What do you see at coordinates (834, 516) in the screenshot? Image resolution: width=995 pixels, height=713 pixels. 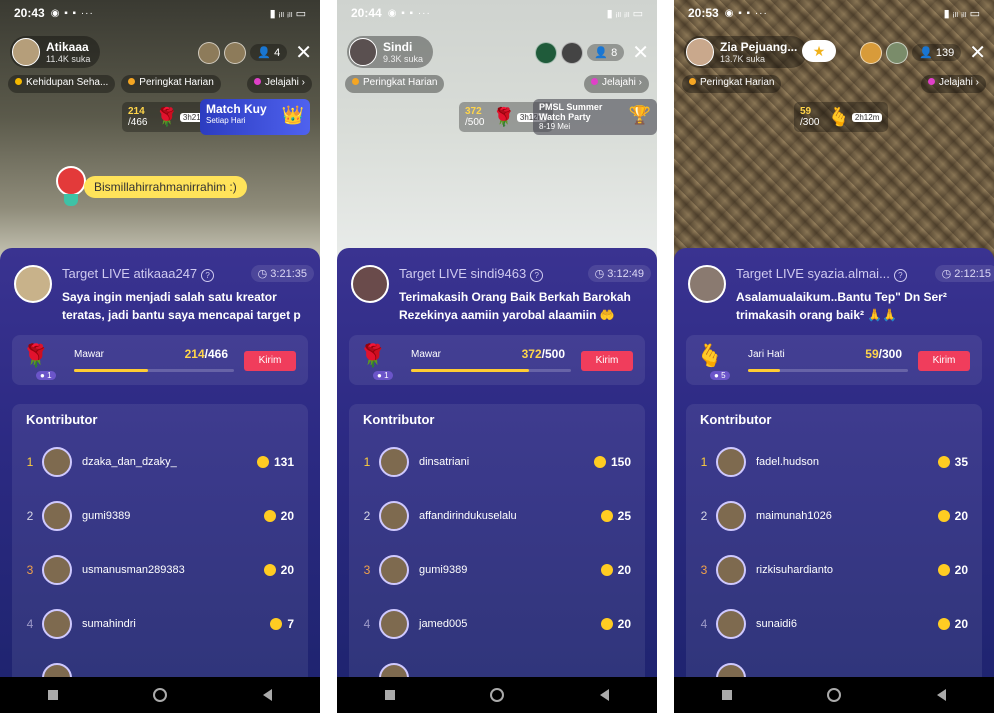 I see `list-item: 2 maimunah1026 20` at bounding box center [834, 516].